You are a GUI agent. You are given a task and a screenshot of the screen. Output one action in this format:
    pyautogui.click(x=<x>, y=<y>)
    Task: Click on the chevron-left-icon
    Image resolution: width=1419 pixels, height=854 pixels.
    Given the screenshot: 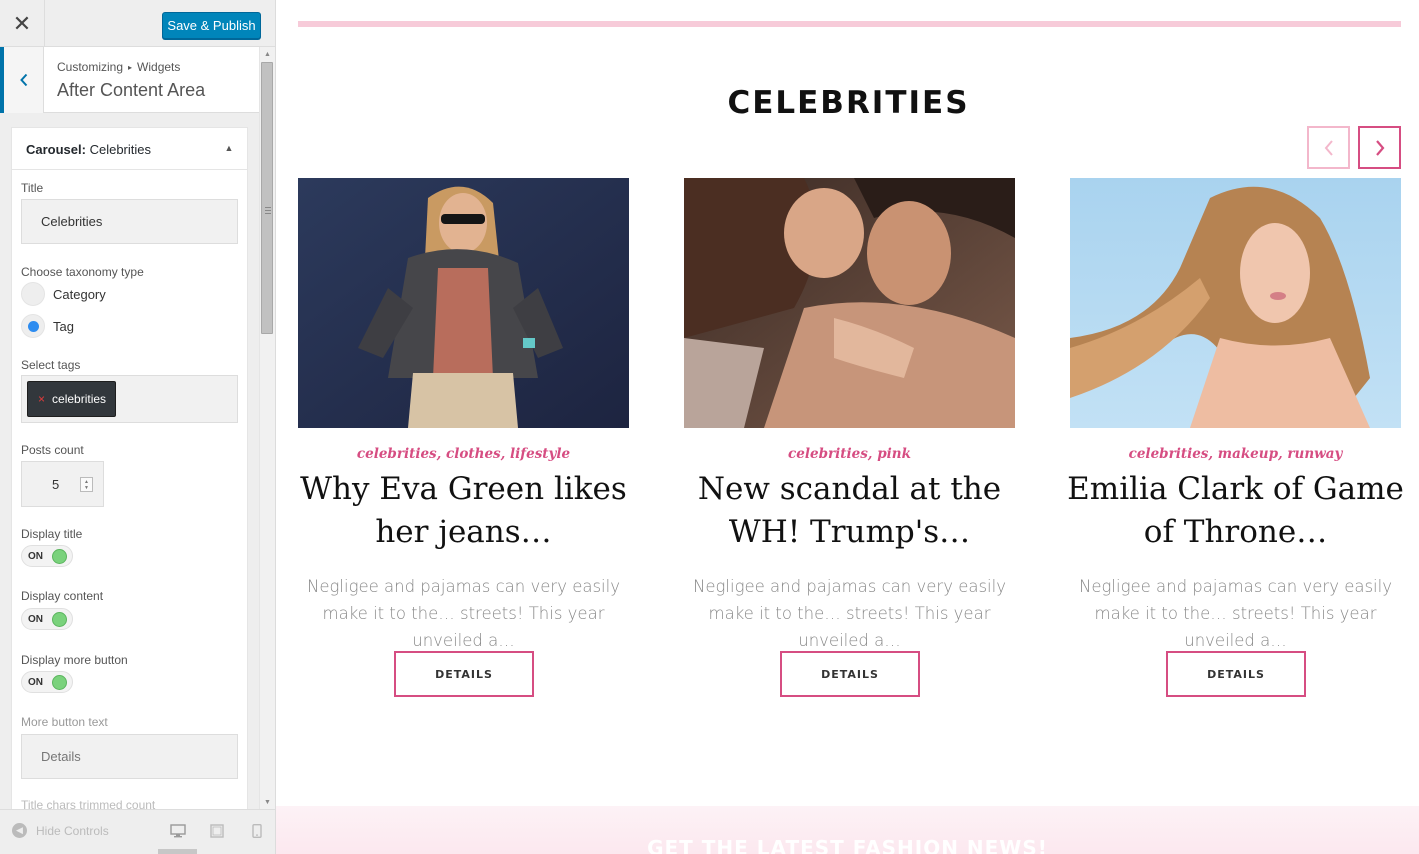 What is the action you would take?
    pyautogui.click(x=1328, y=147)
    